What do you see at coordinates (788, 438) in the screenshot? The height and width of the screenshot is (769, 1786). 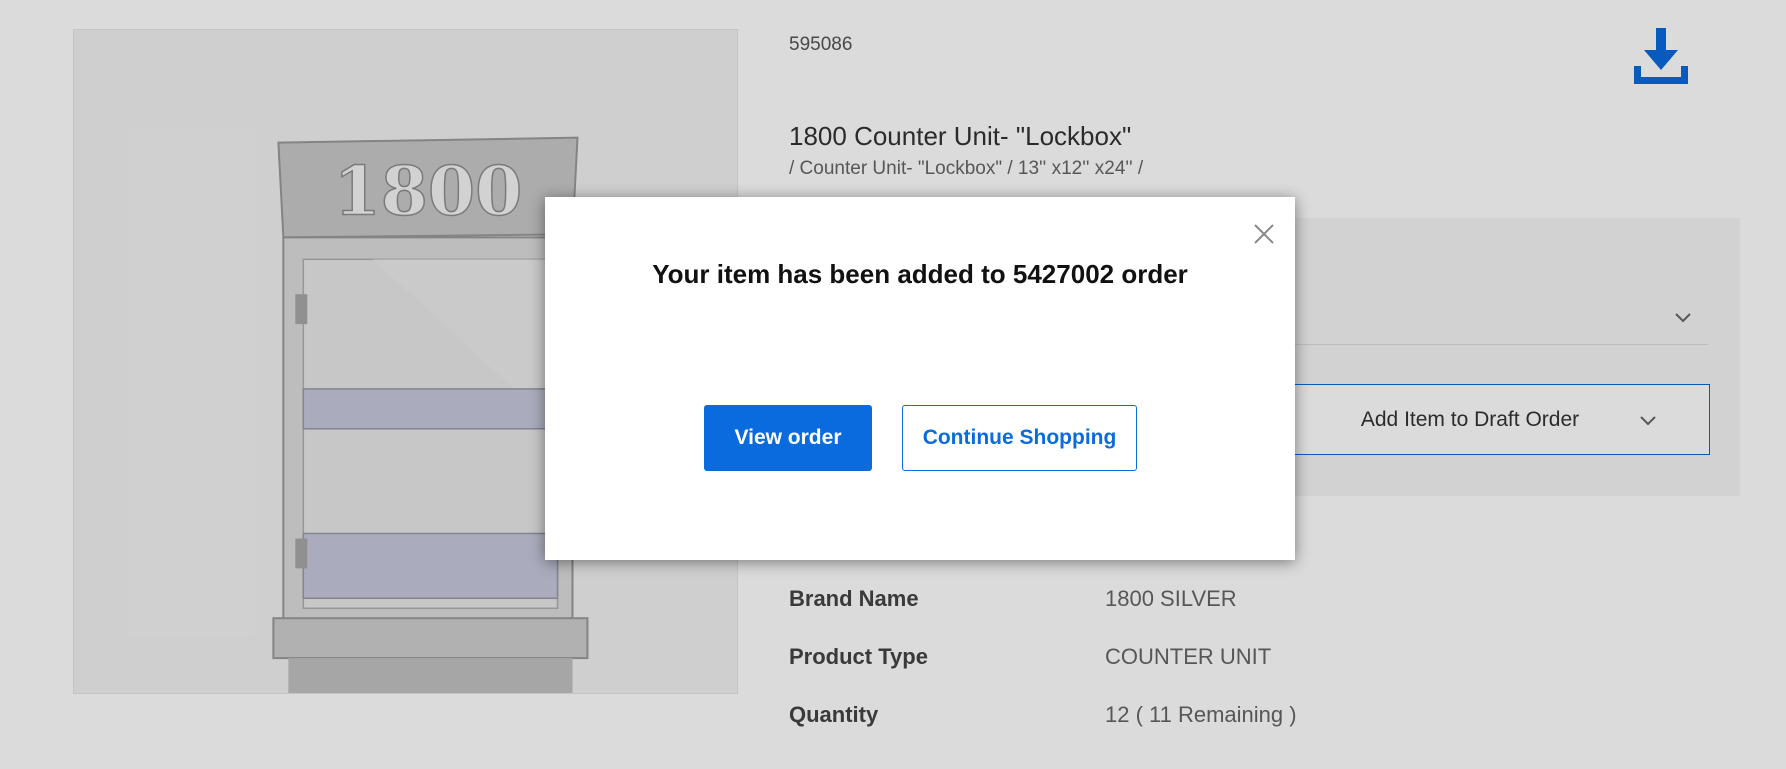 I see `view-order-button: View order` at bounding box center [788, 438].